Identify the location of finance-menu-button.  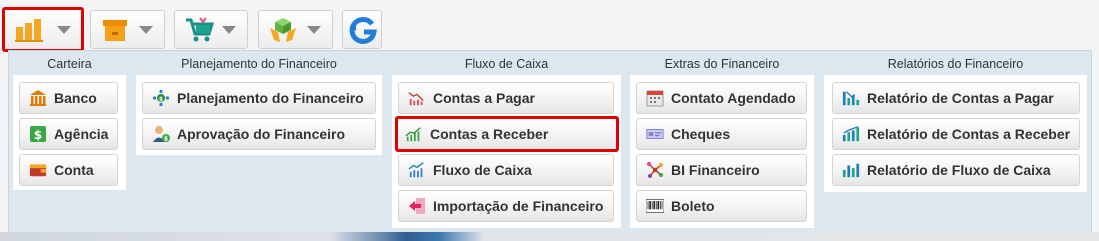
(43, 29).